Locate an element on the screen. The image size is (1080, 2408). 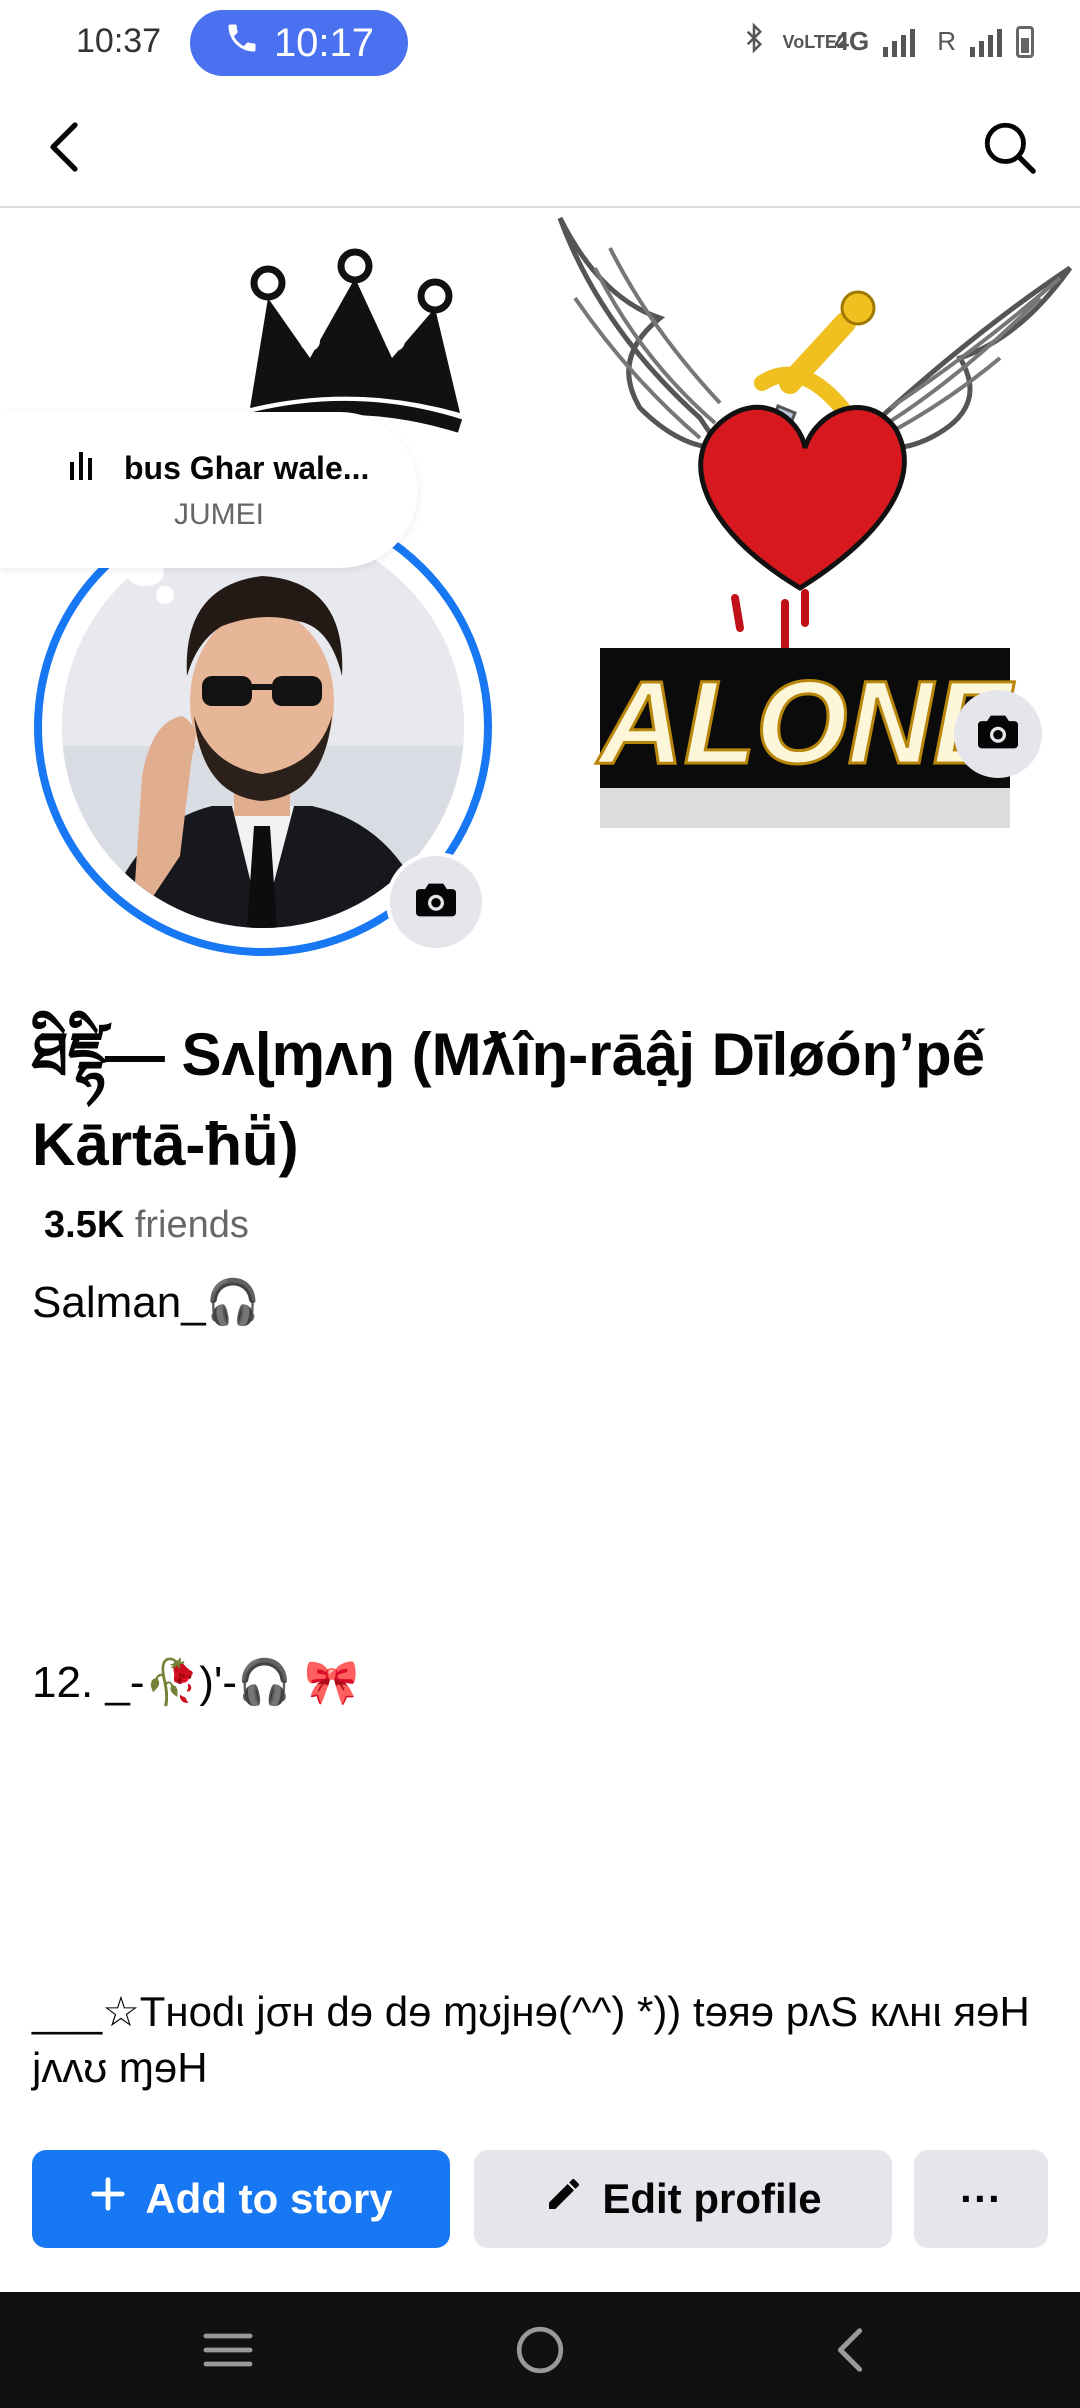
menu-lines-icon is located at coordinates (228, 2352).